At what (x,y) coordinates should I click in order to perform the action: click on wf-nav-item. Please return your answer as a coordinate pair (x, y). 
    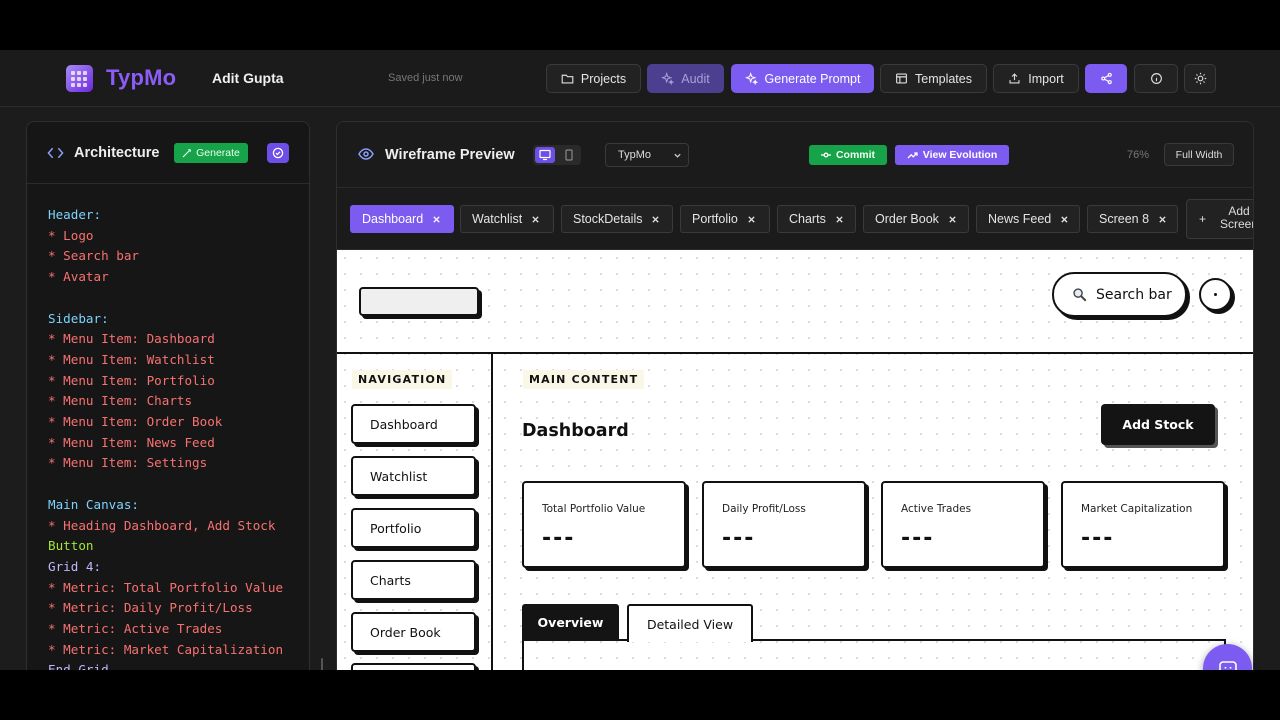
    Looking at the image, I should click on (413, 666).